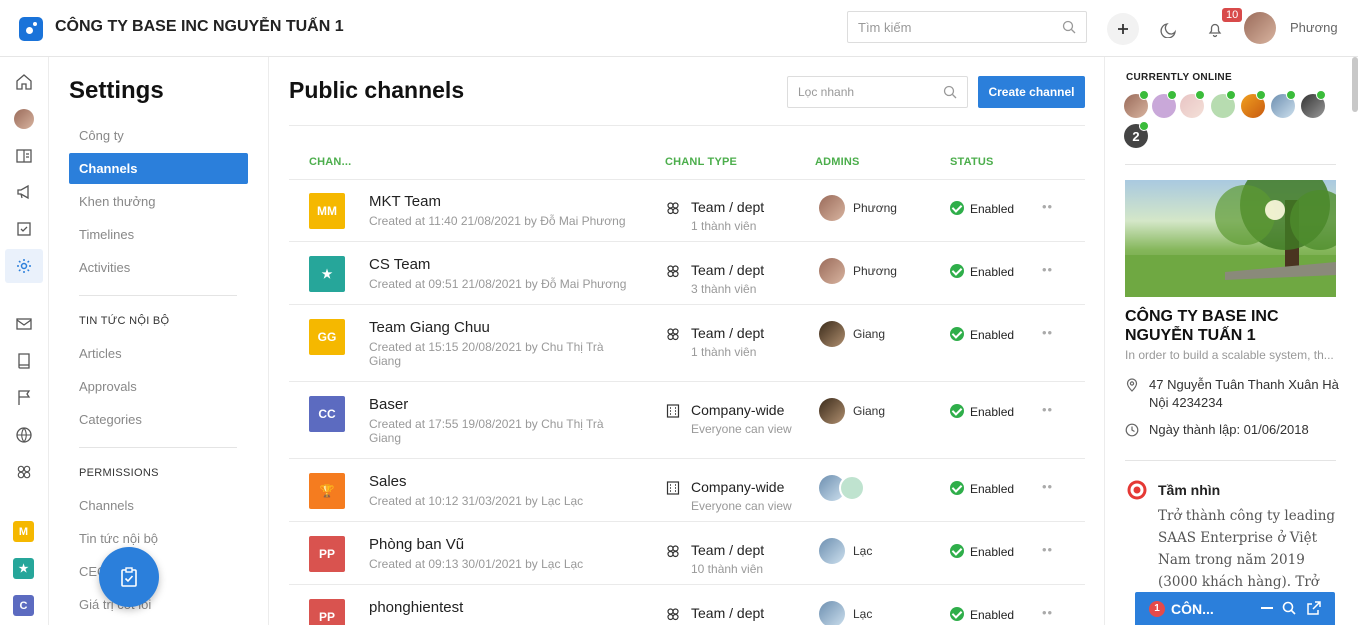  Describe the element at coordinates (158, 505) in the screenshot. I see `perm-item-channels: Channels` at that location.